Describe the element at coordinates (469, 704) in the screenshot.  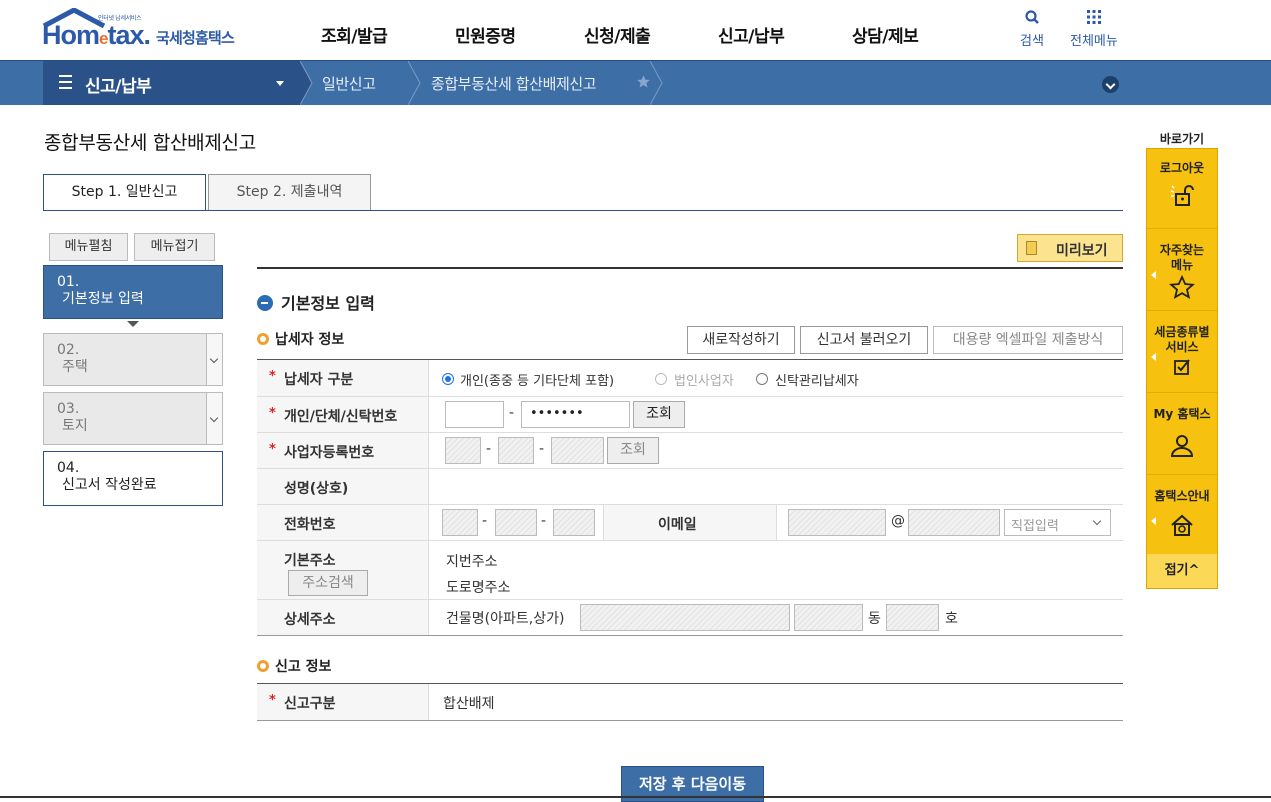
I see `report-type-value: 합산배제` at that location.